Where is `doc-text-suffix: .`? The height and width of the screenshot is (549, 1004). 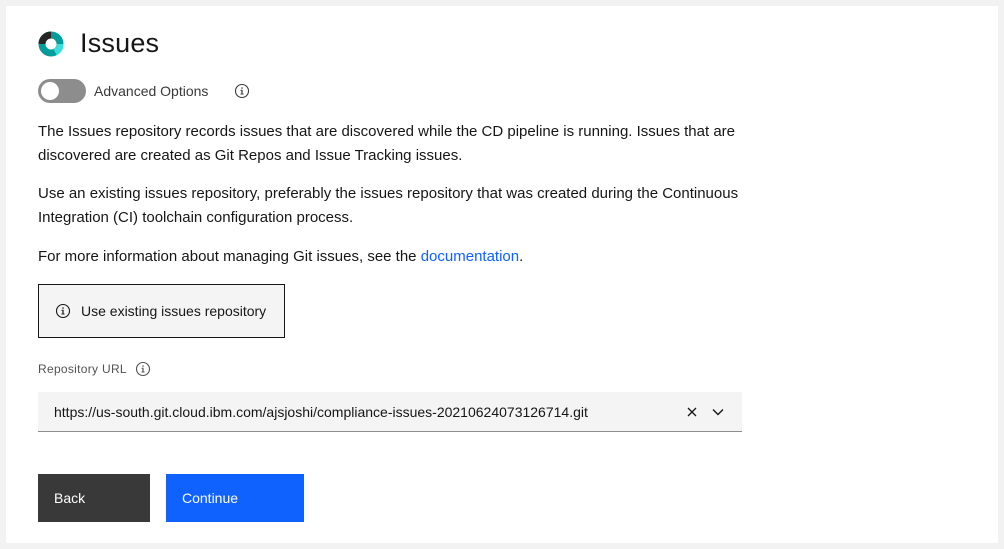 doc-text-suffix: . is located at coordinates (521, 256).